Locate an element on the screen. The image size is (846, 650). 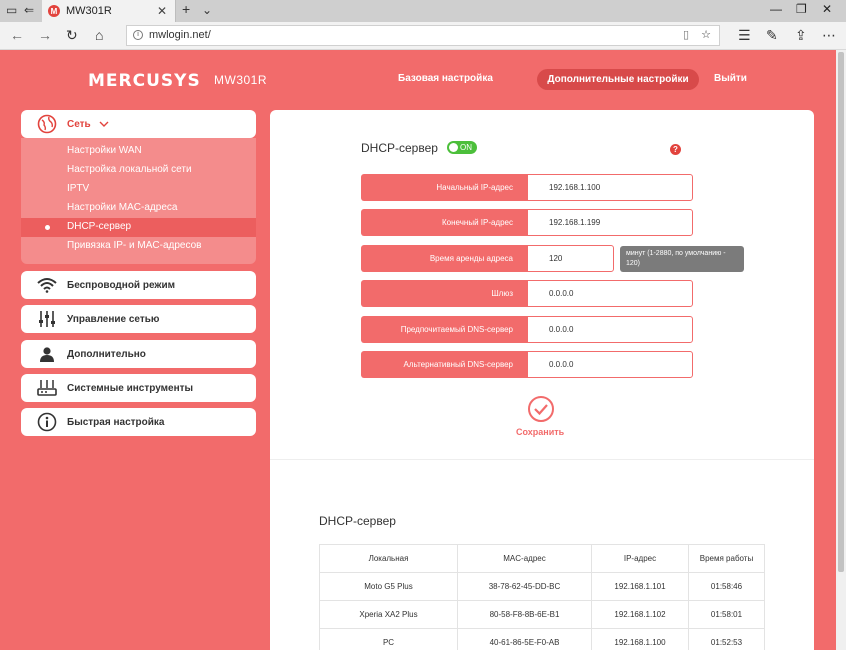
forward-arrow-icon: → is located at coordinates (45, 35).